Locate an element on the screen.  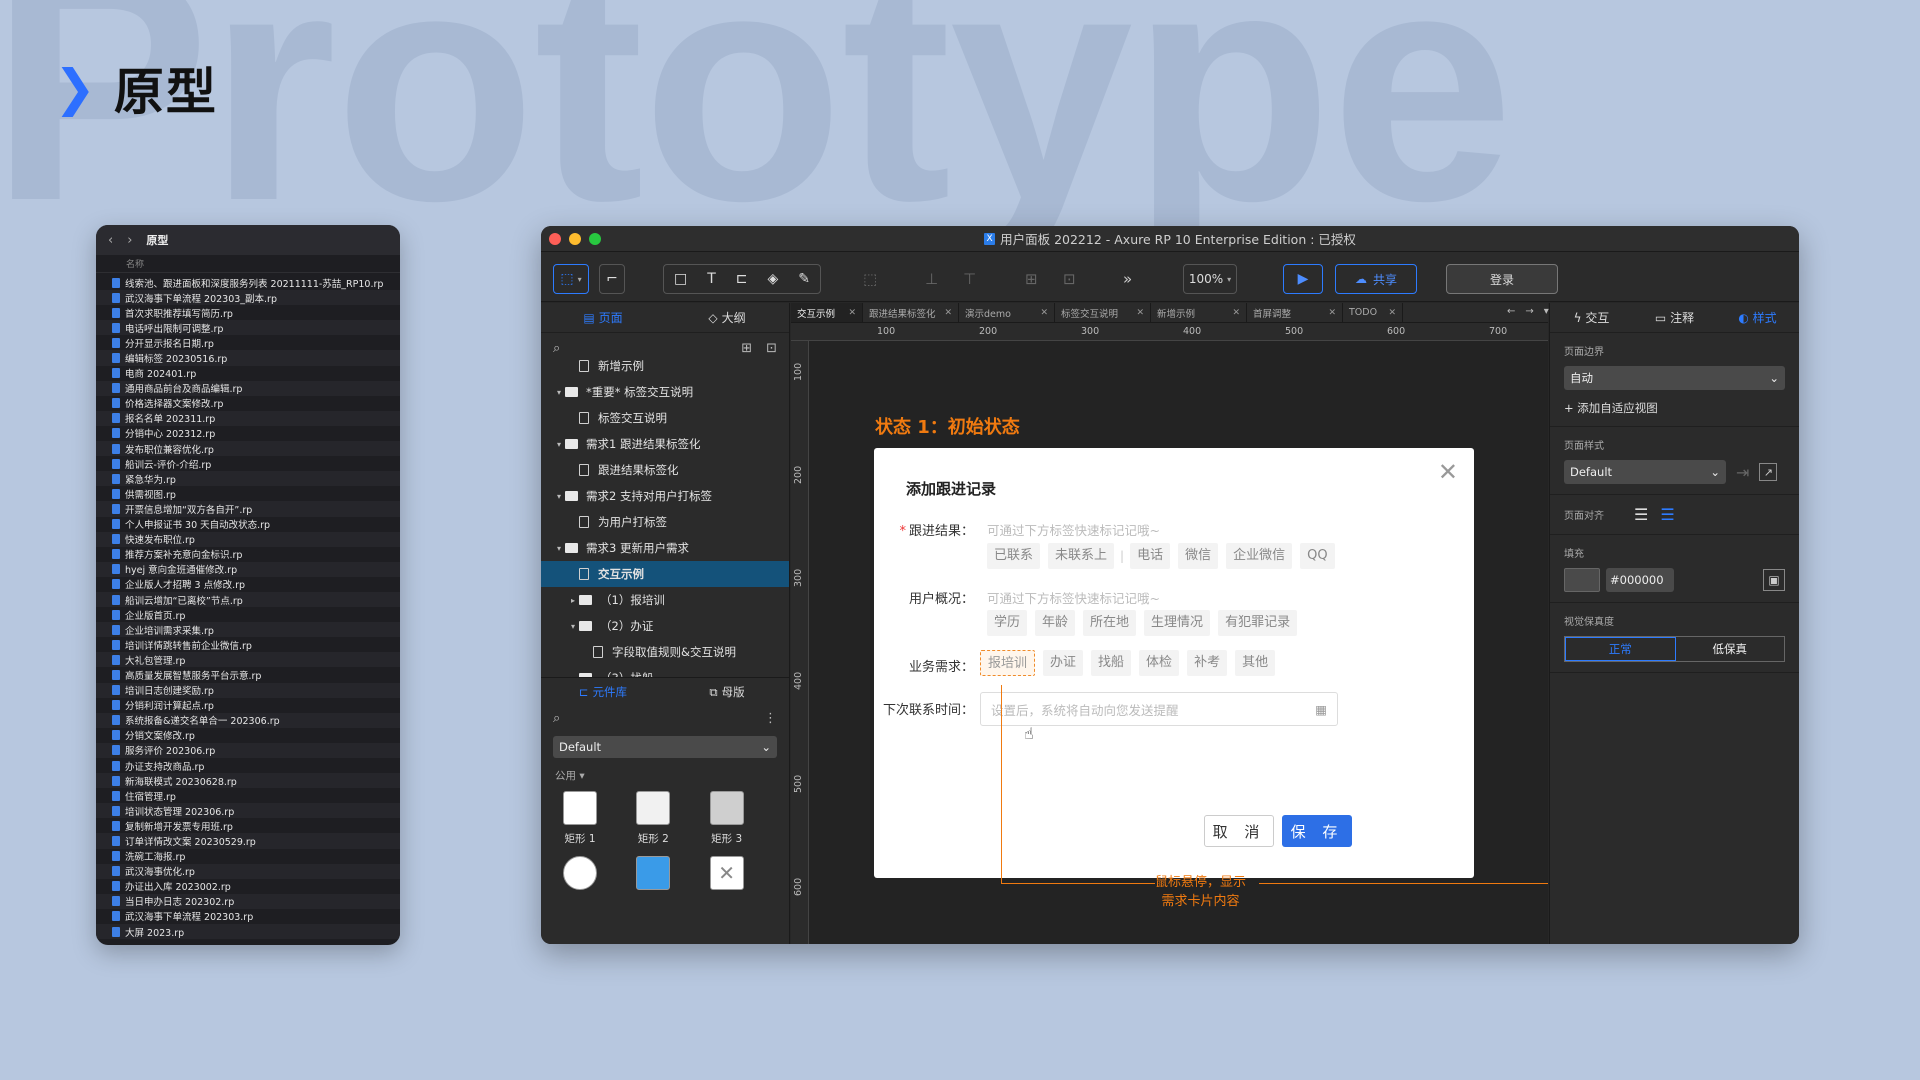
tag-chip: QQ is located at coordinates (1317, 556).